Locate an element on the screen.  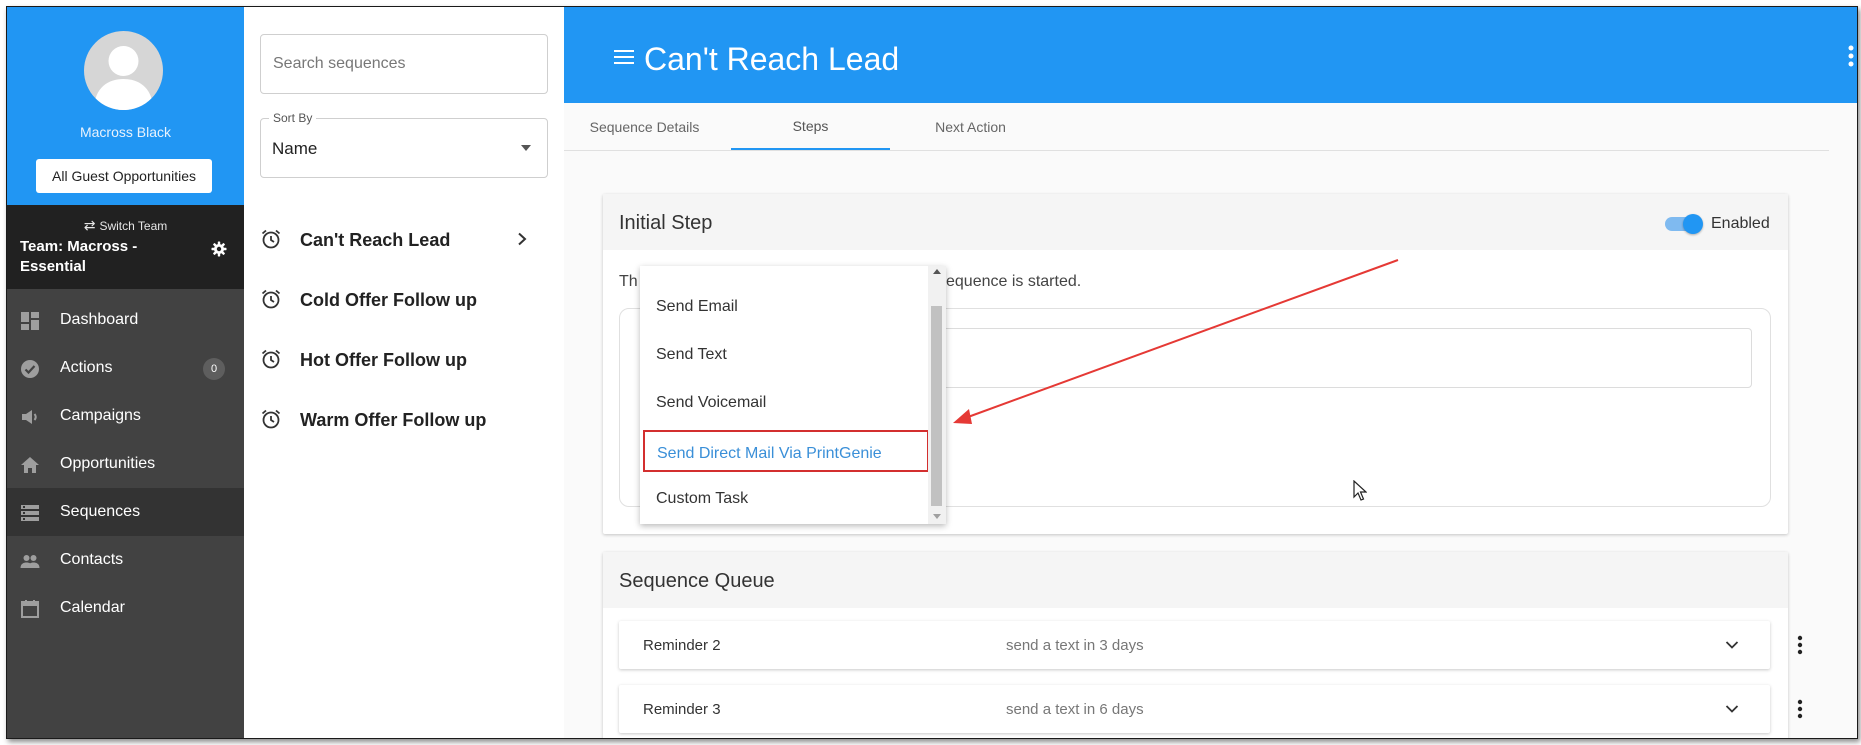
switch-team-label: Switch Team is located at coordinates (133, 226).